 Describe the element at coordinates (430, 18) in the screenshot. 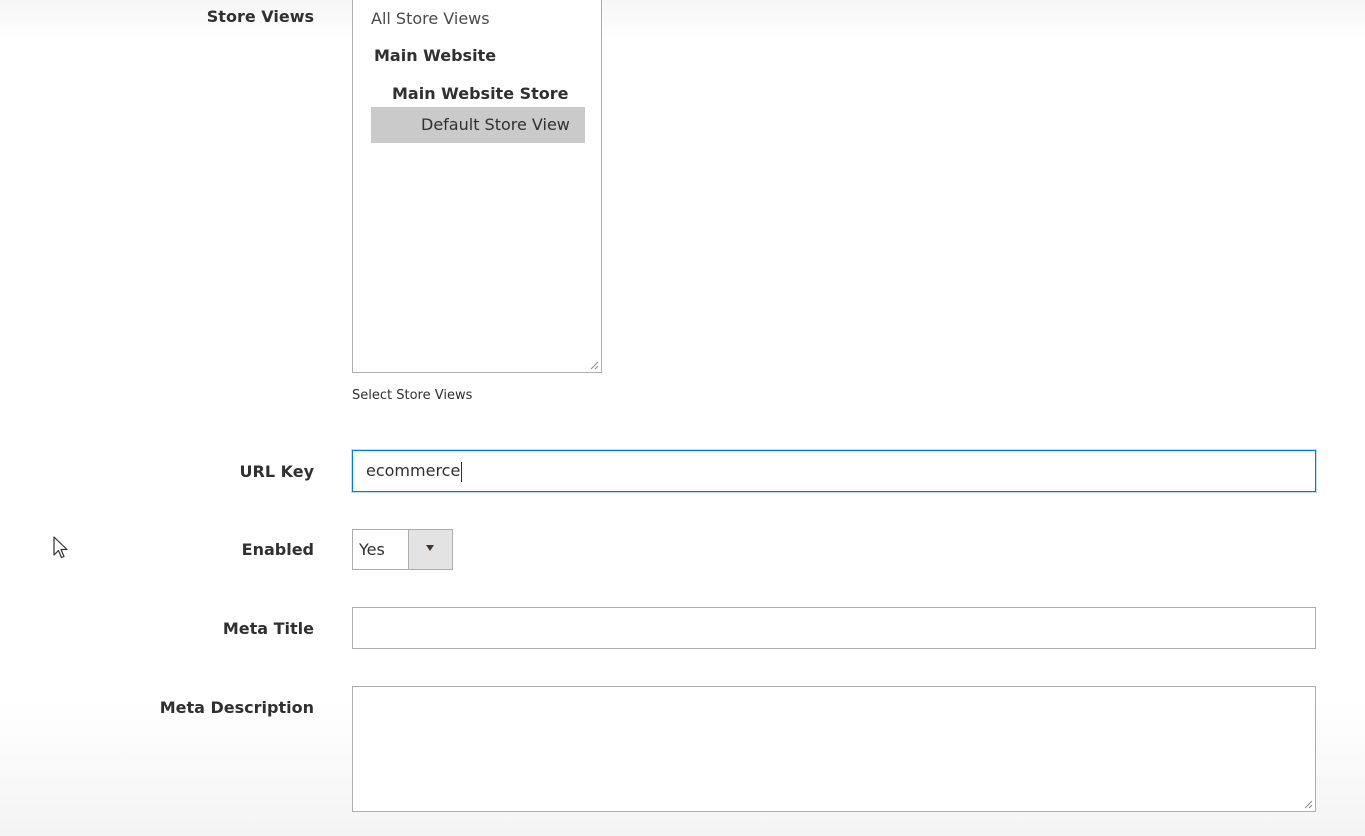

I see `store-views-option-all: All Store Views` at that location.